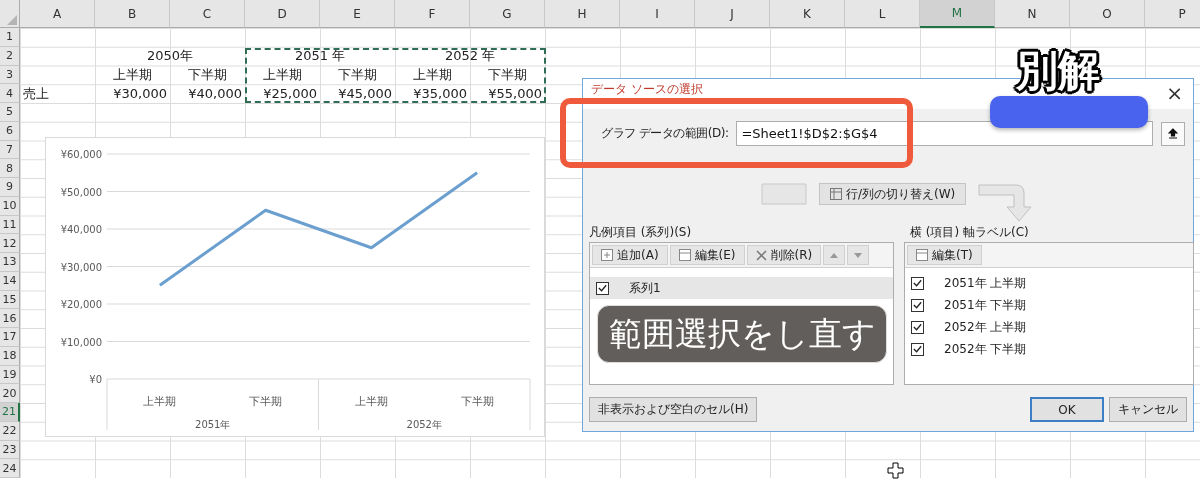 The height and width of the screenshot is (485, 1200). I want to click on table-cell-text: ¥25,000, so click(290, 94).